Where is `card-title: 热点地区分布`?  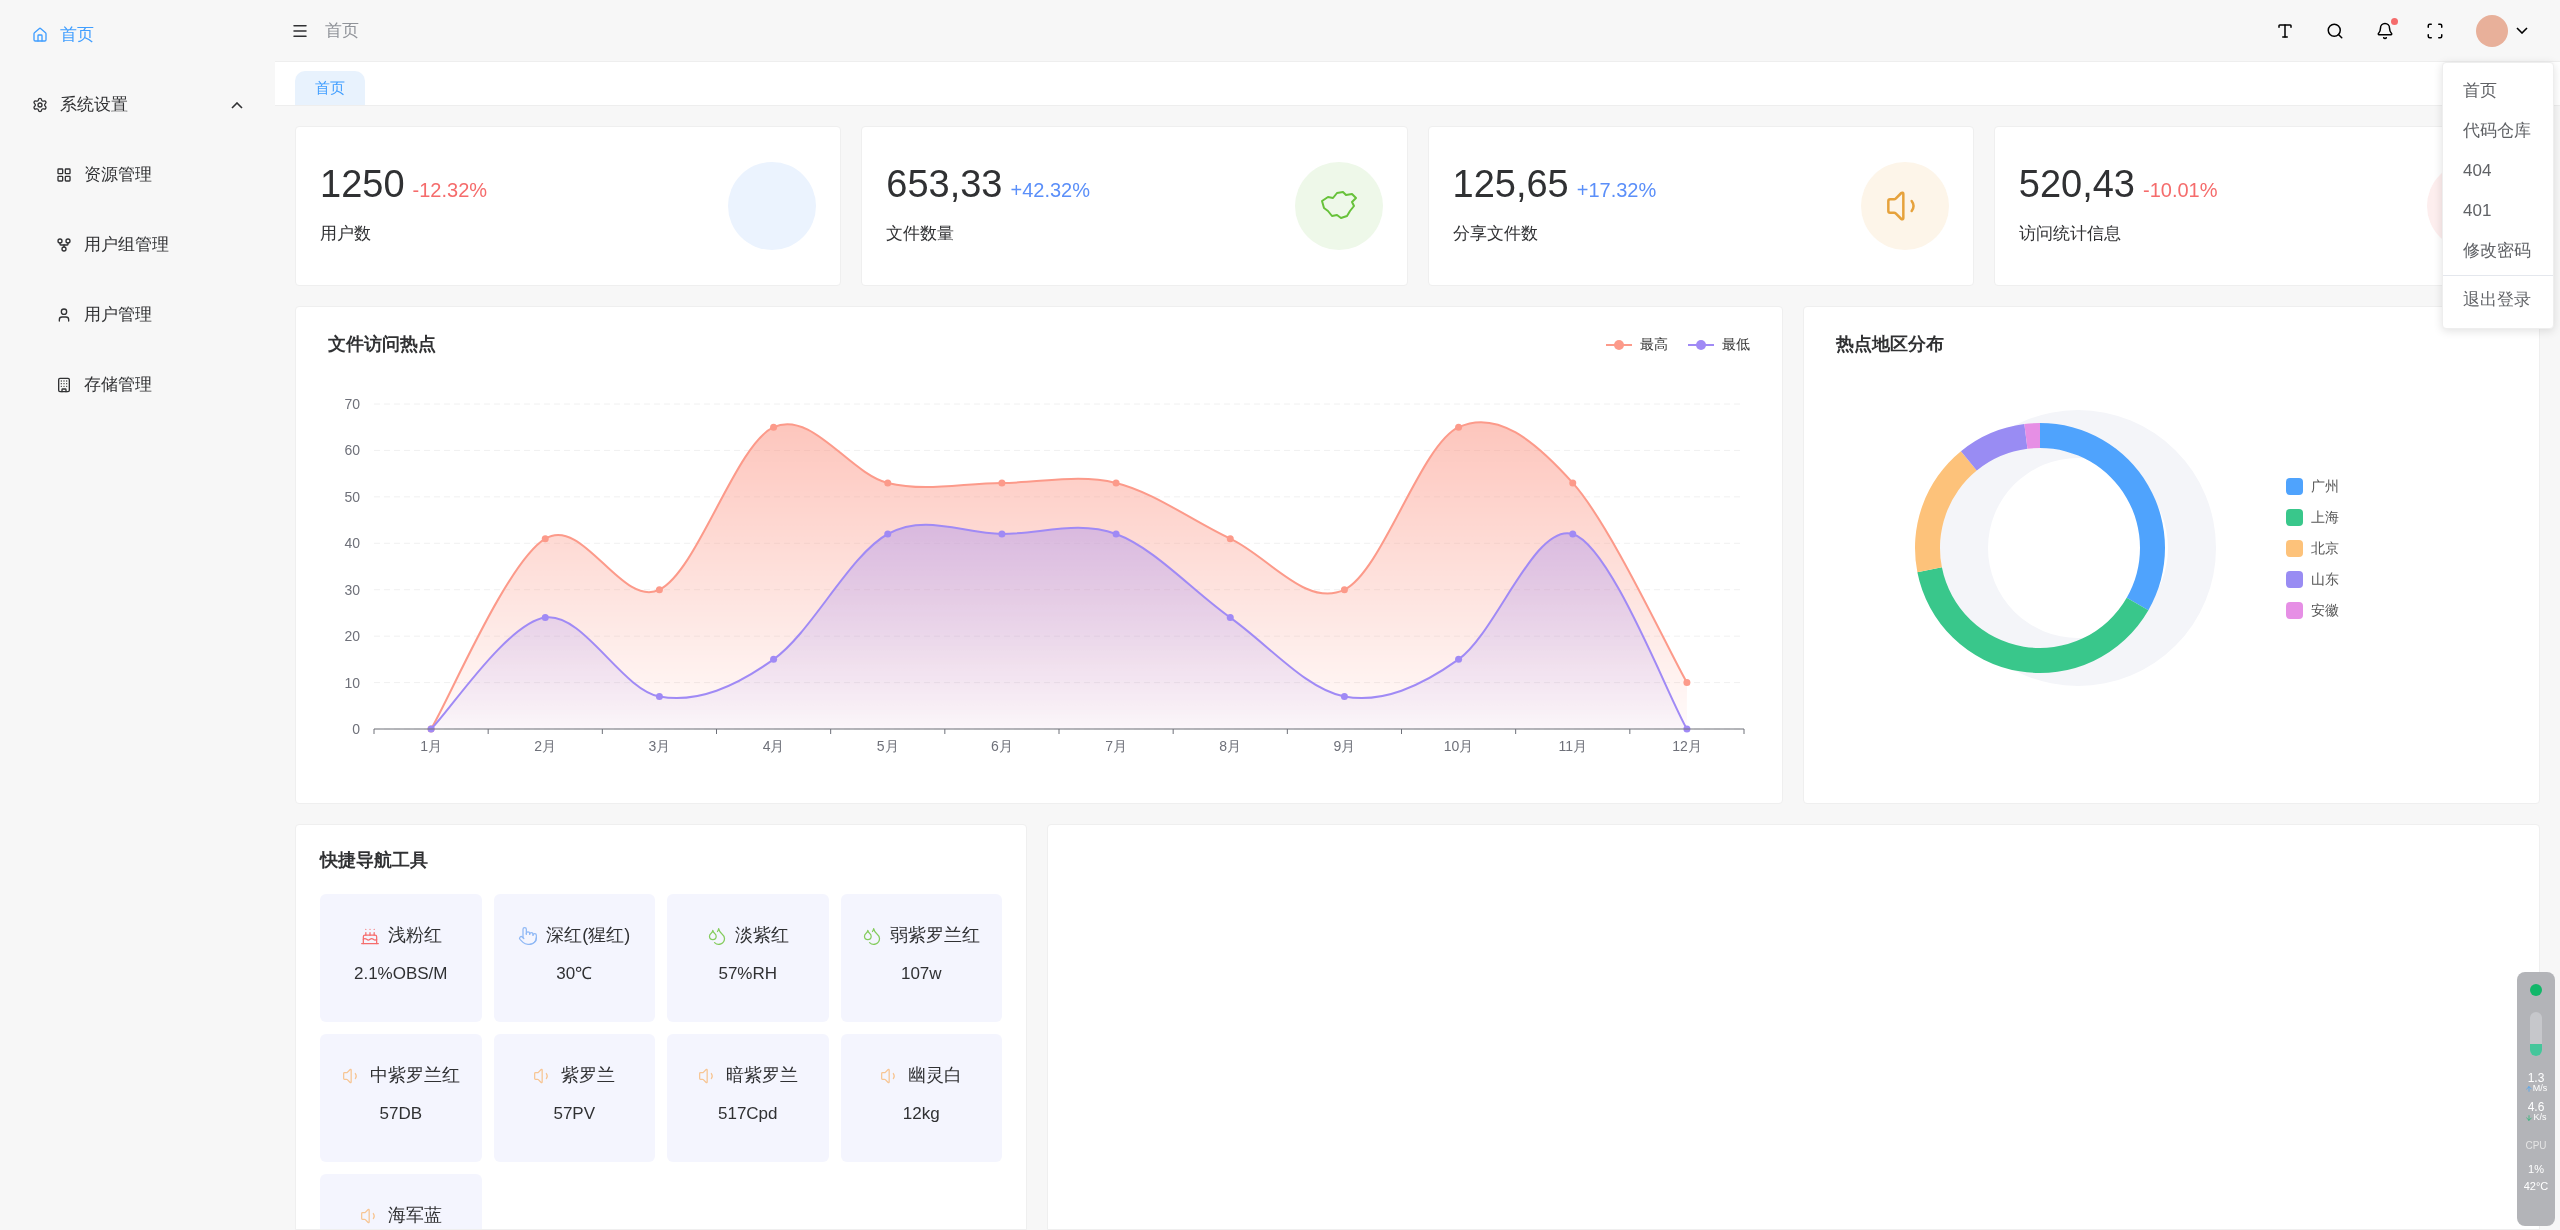 card-title: 热点地区分布 is located at coordinates (1890, 344).